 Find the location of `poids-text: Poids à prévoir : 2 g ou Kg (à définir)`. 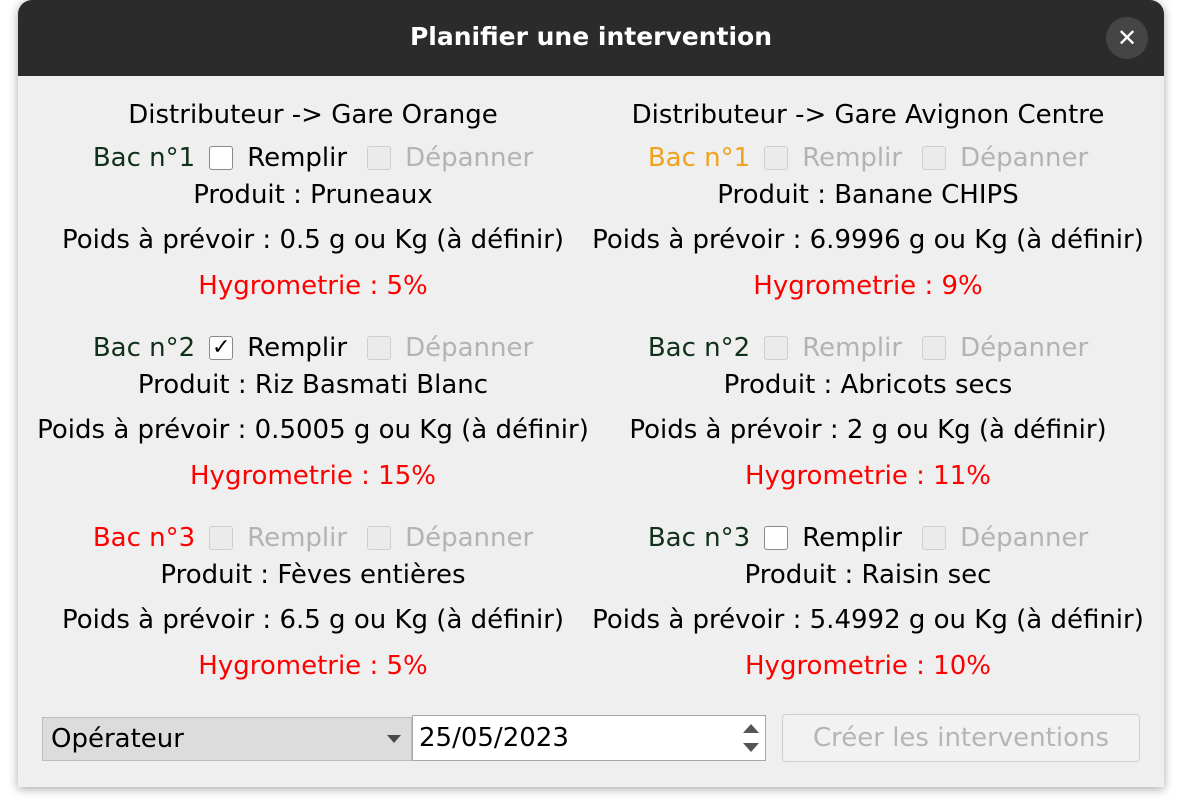

poids-text: Poids à prévoir : 2 g ou Kg (à définir) is located at coordinates (868, 430).